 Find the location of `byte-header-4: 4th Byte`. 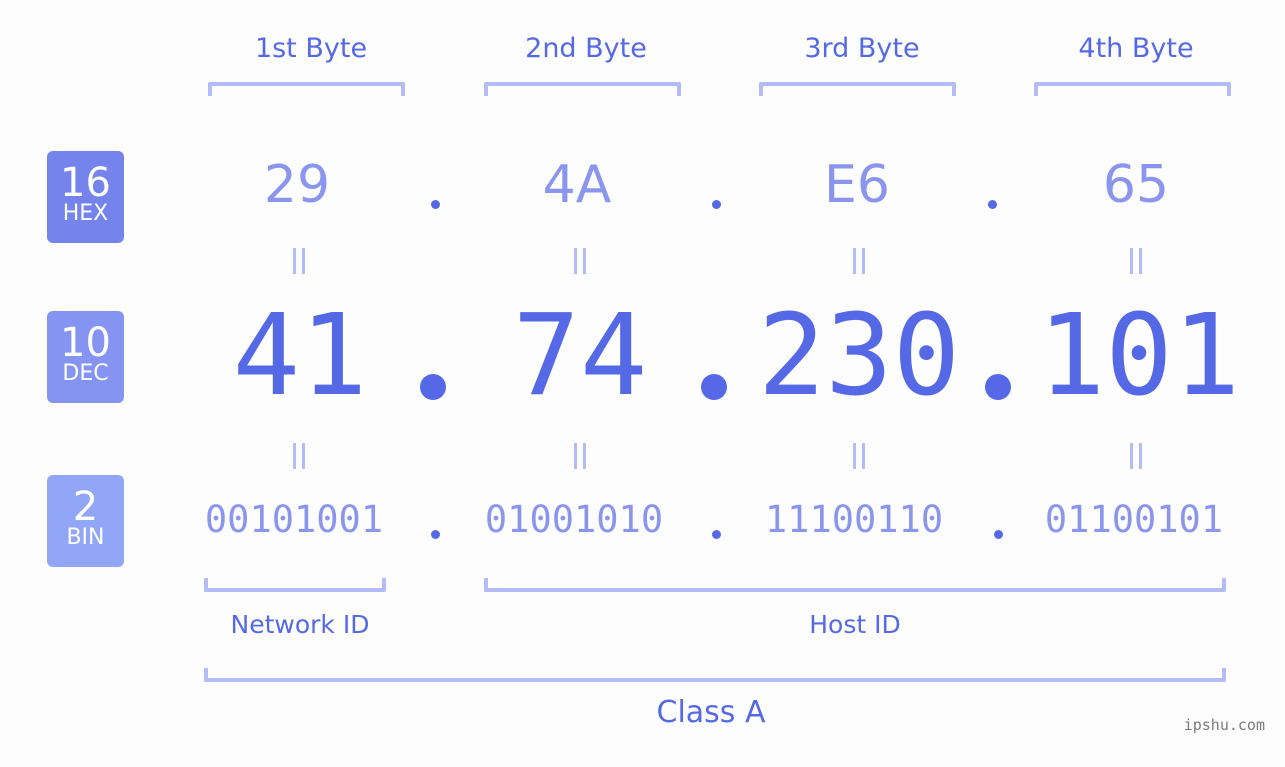

byte-header-4: 4th Byte is located at coordinates (1136, 48).